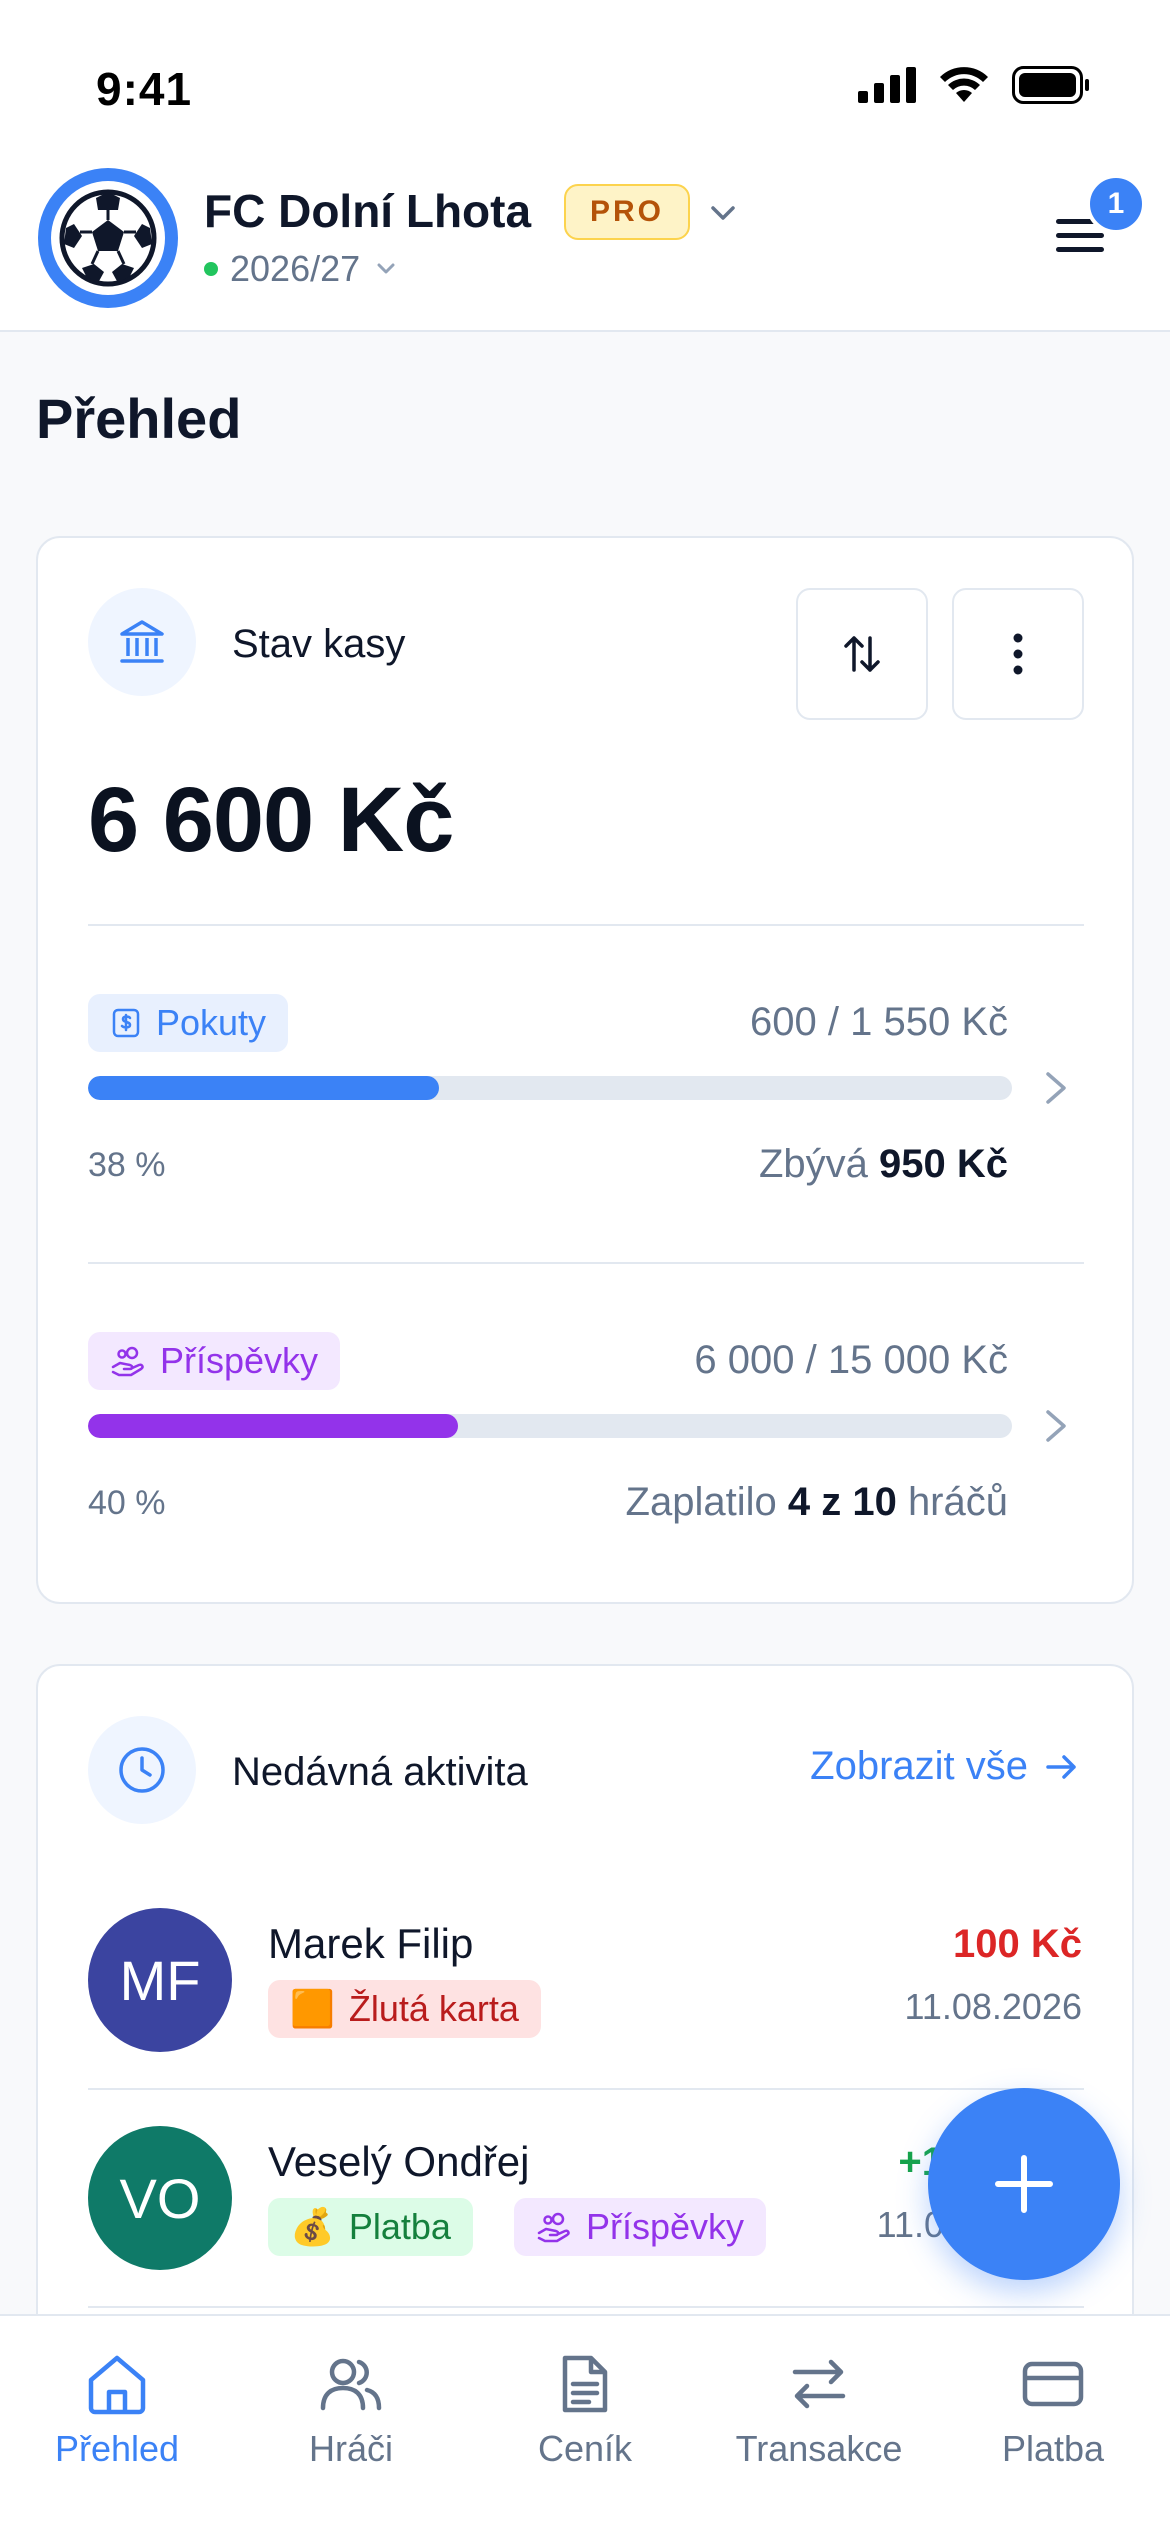 This screenshot has width=1170, height=2532. I want to click on fines-chip: Pokuty, so click(188, 1023).